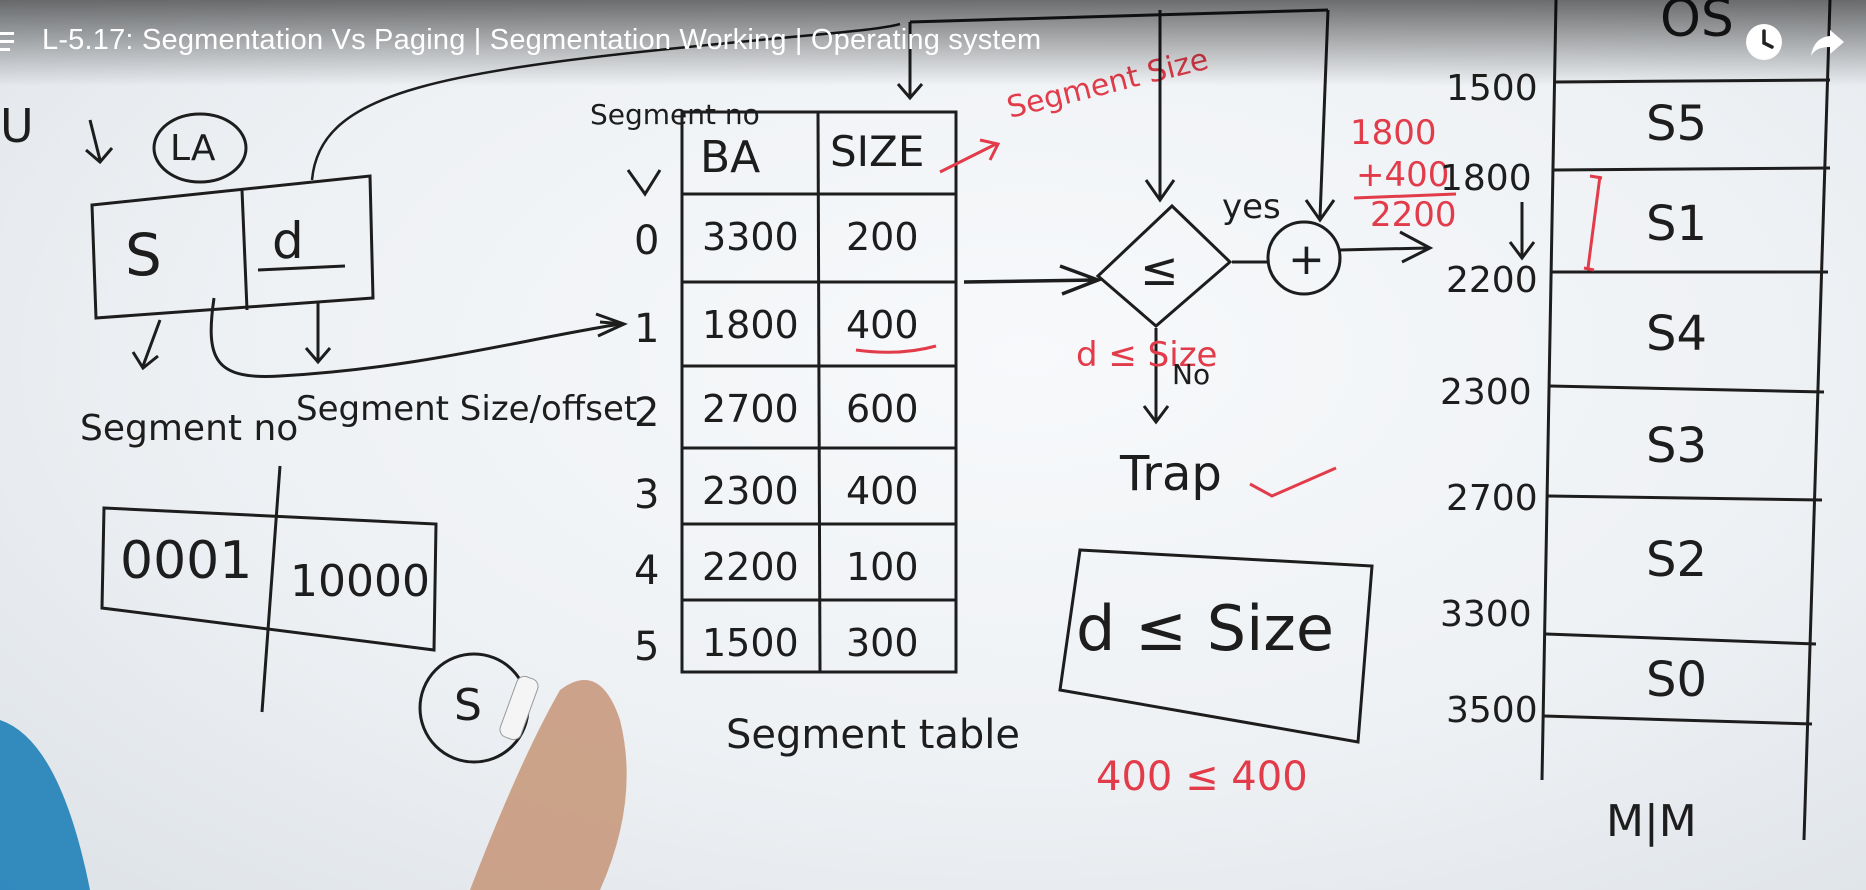 This screenshot has width=1866, height=890. What do you see at coordinates (1202, 777) in the screenshot?
I see `condition-example: 400 ≤ 400` at bounding box center [1202, 777].